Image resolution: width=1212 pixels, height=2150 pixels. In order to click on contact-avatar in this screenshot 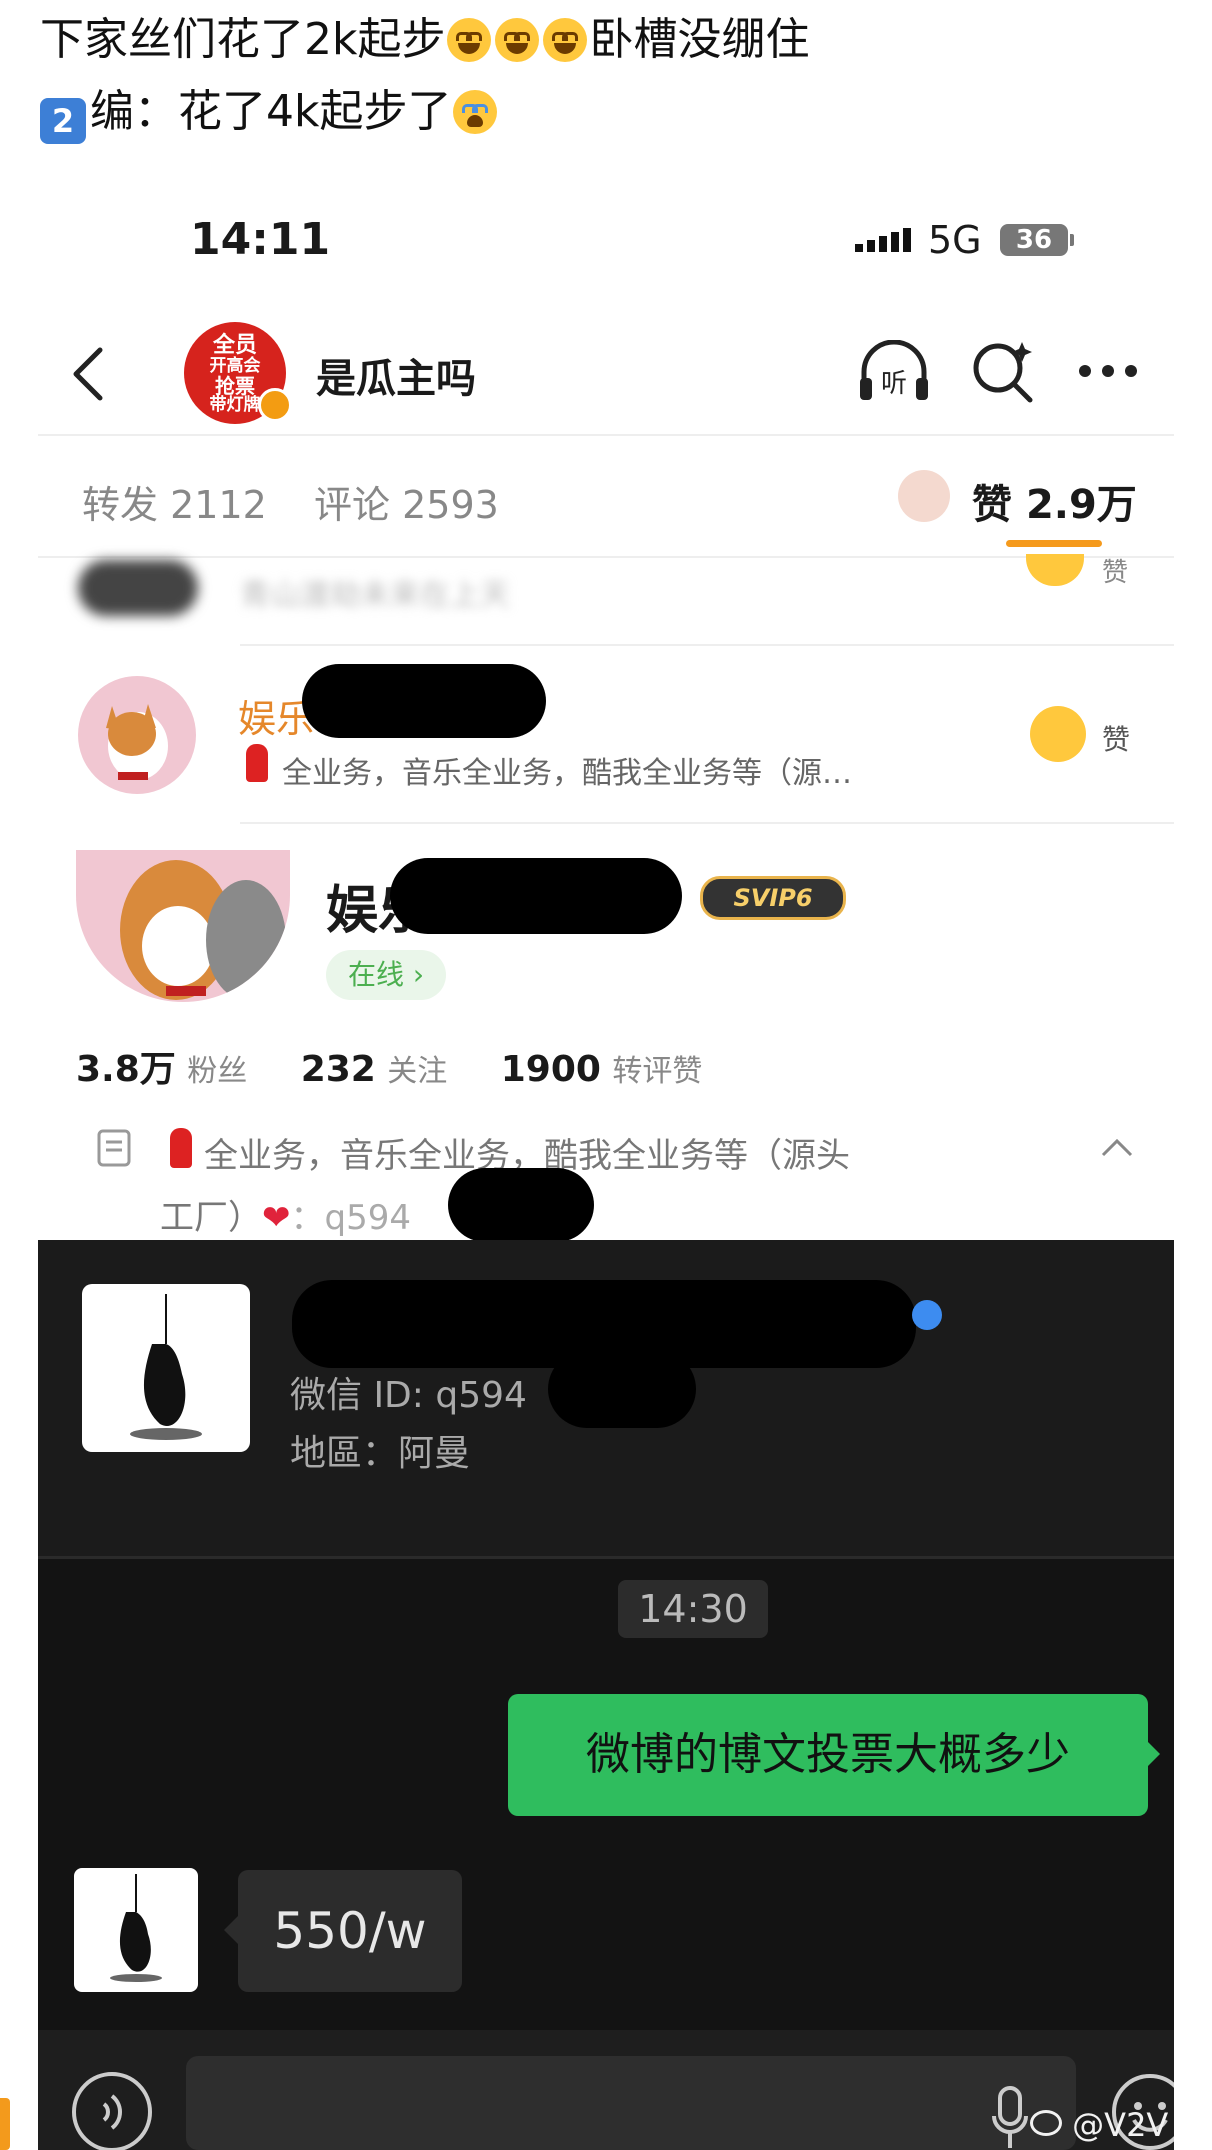, I will do `click(166, 1368)`.